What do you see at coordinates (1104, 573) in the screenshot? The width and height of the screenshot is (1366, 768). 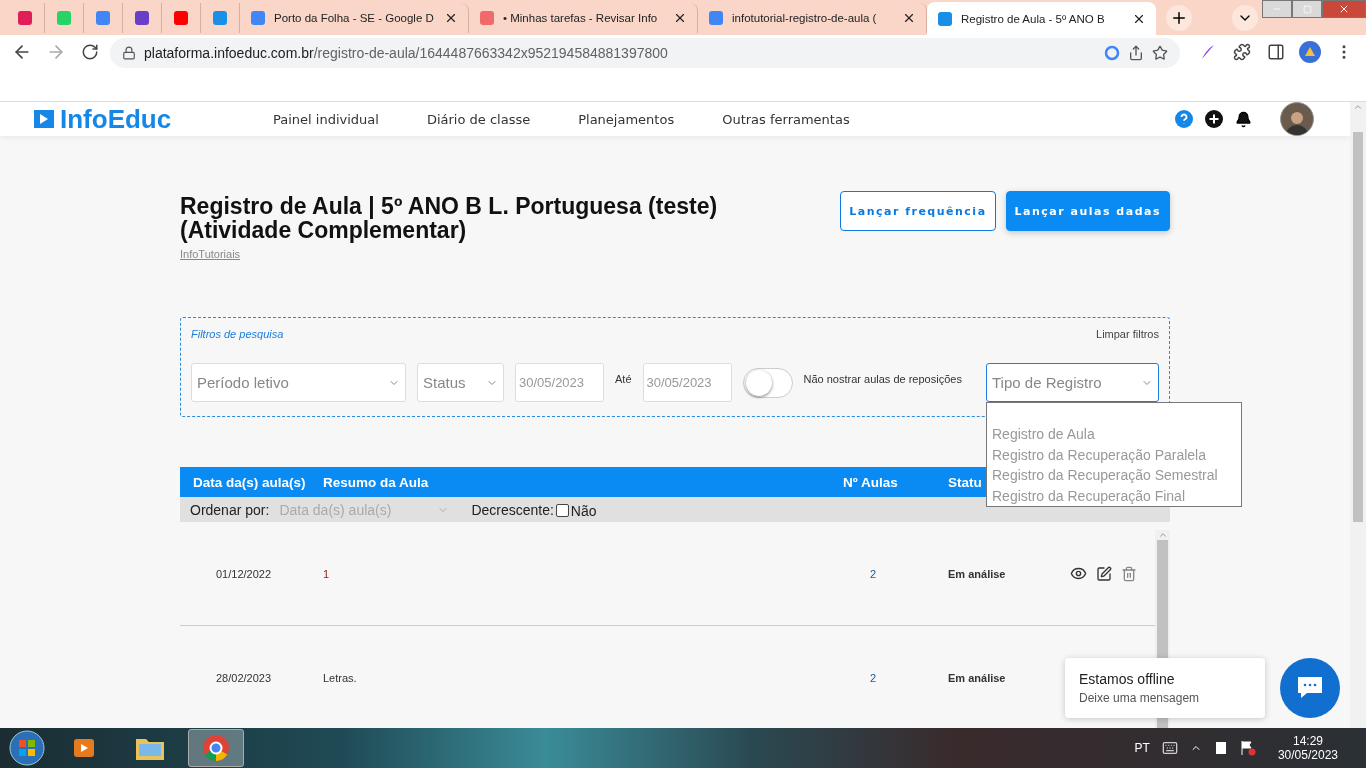 I see `edit-icon` at bounding box center [1104, 573].